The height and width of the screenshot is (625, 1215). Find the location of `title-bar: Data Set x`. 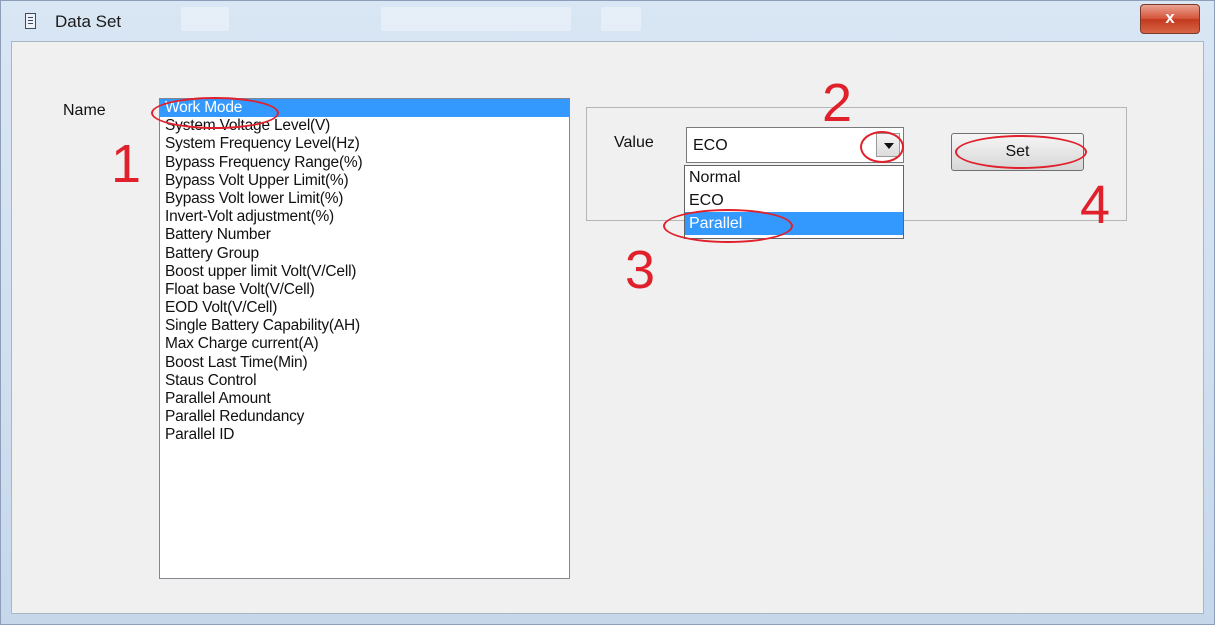

title-bar: Data Set x is located at coordinates (607, 21).